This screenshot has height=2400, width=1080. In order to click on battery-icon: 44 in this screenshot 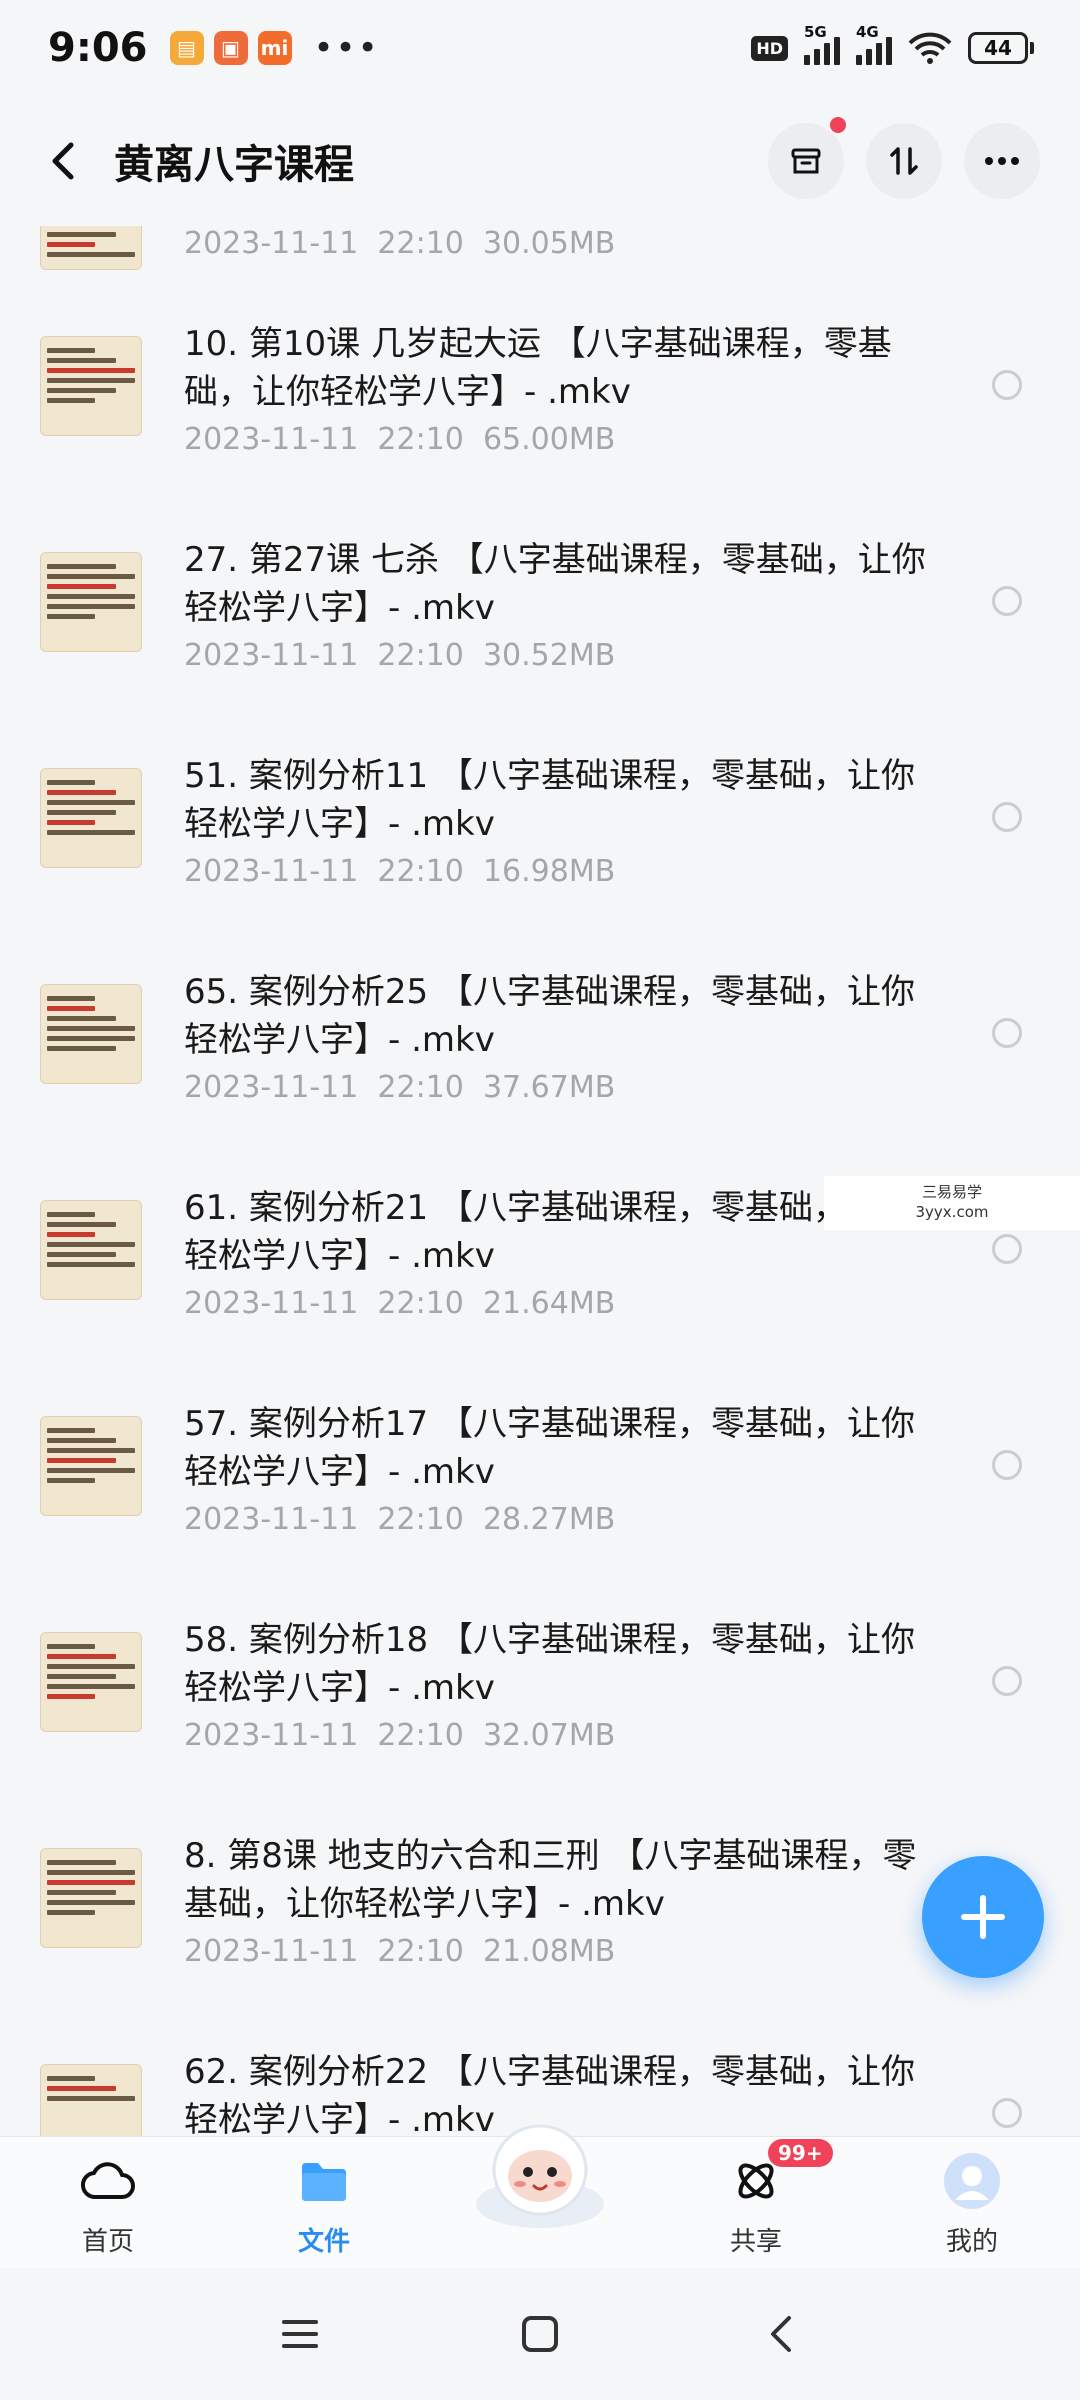, I will do `click(1001, 48)`.